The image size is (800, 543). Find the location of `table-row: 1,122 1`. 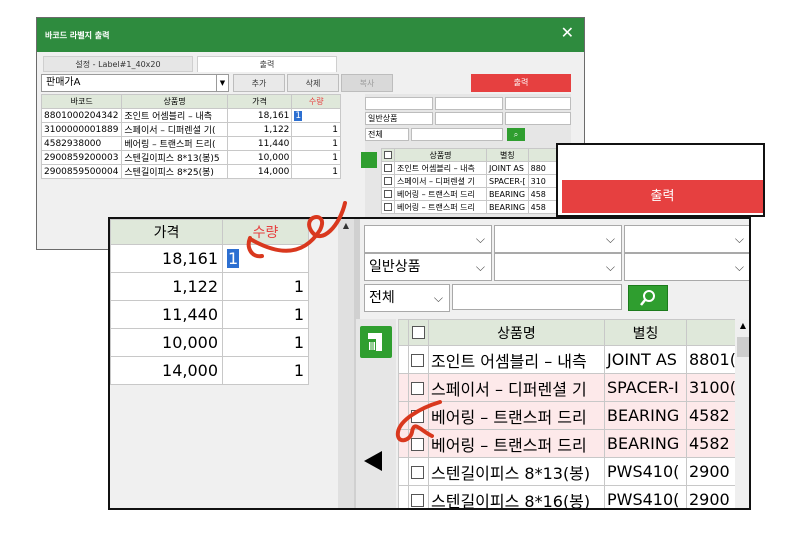

table-row: 1,122 1 is located at coordinates (209, 286).